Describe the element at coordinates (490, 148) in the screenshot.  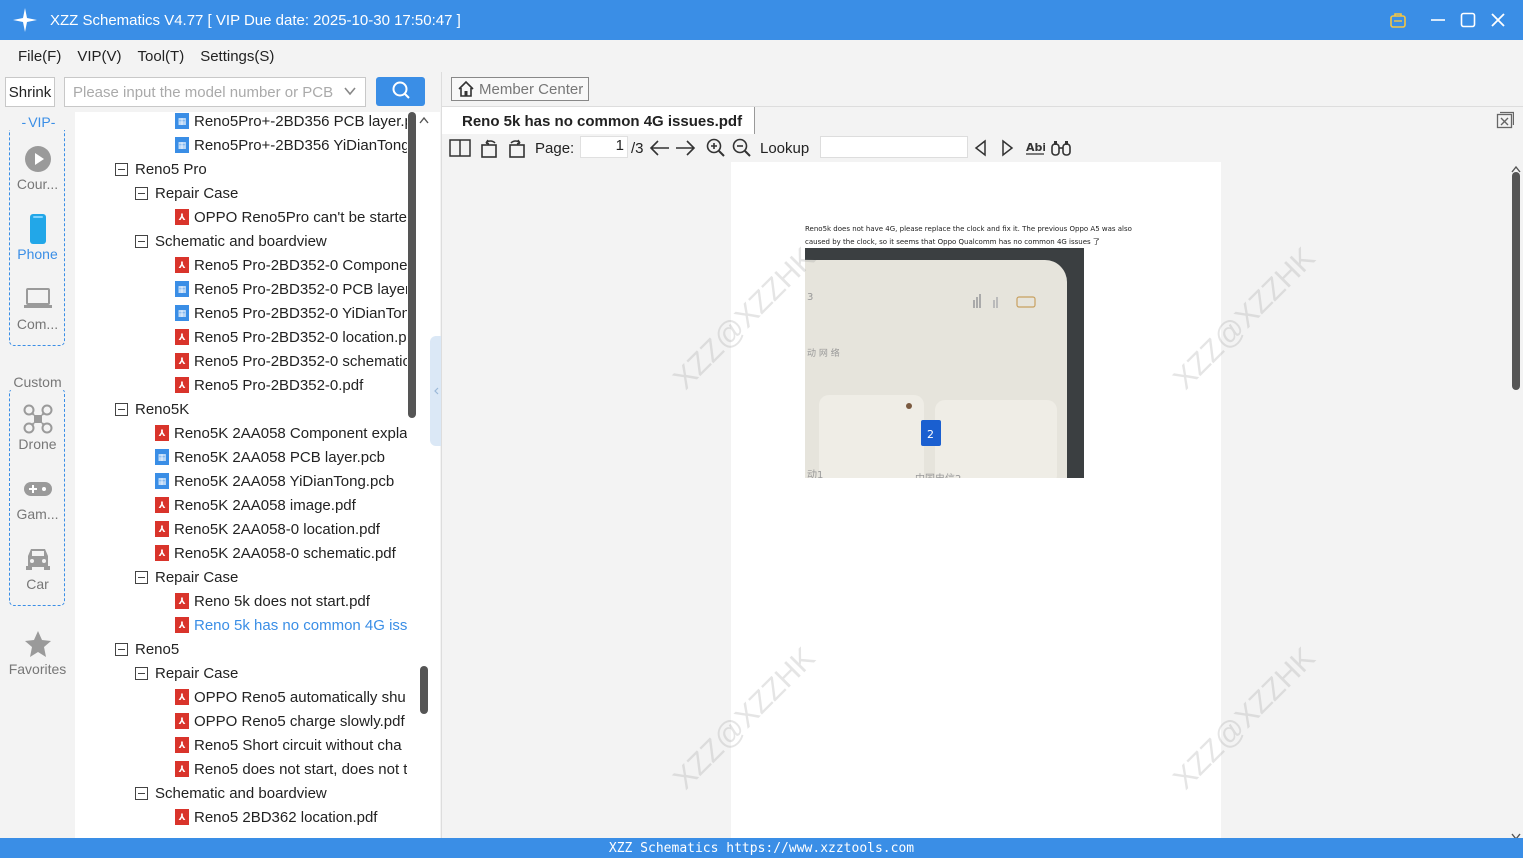
I see `rotate-left-icon` at that location.